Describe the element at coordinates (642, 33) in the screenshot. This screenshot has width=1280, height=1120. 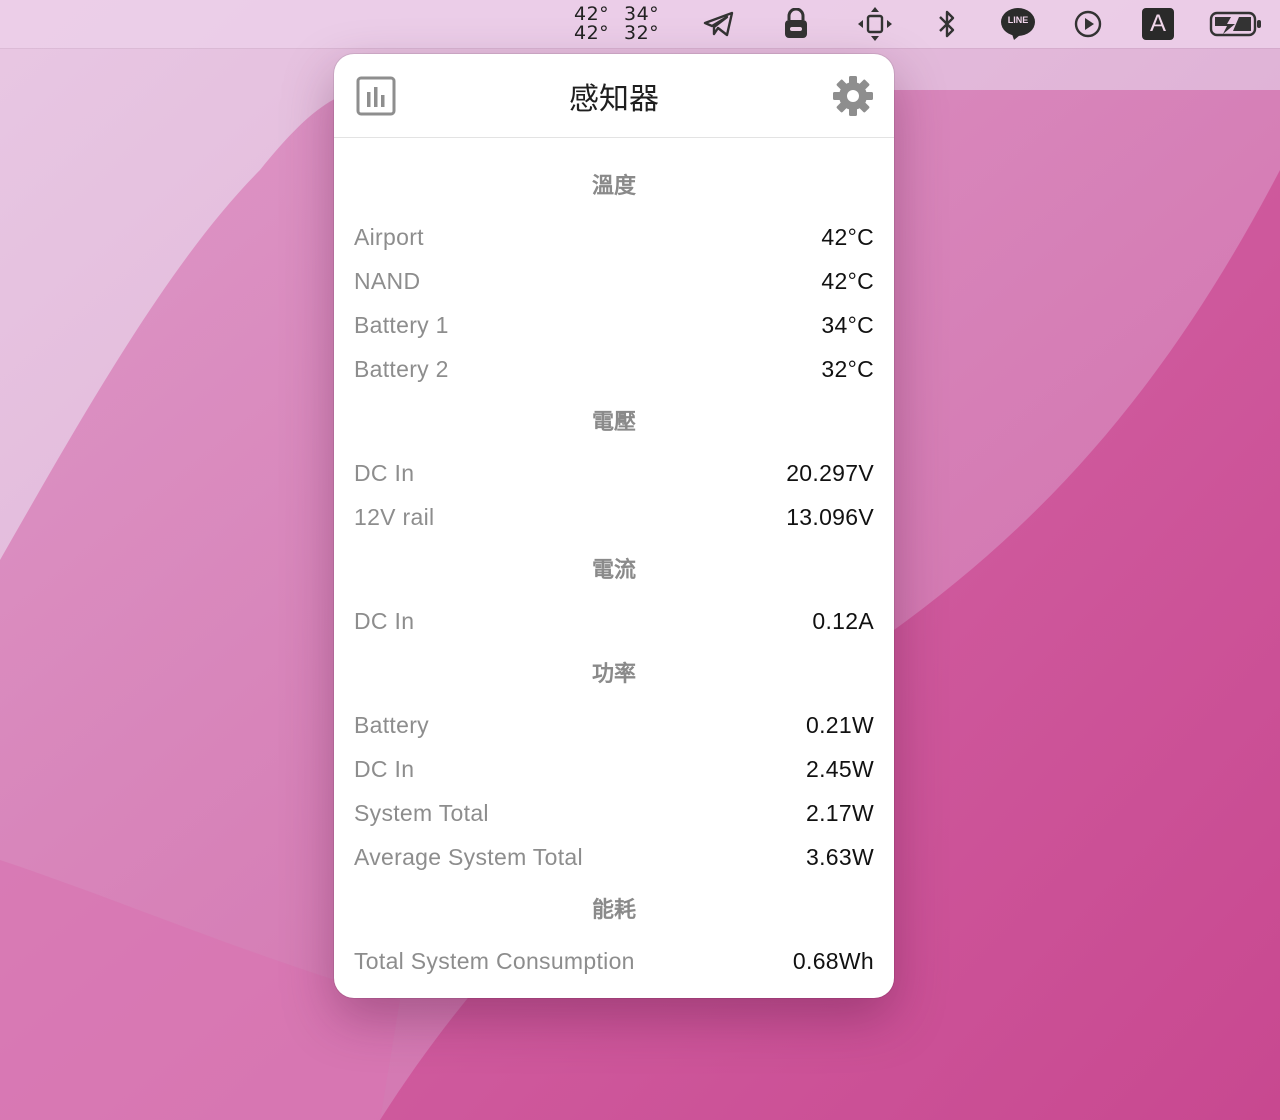
I see `menubar-temp-4: 32°` at that location.